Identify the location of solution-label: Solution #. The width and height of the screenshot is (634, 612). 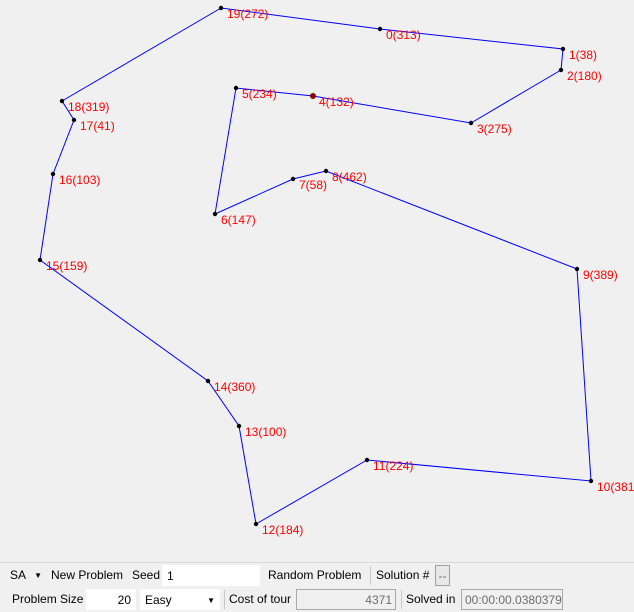
(403, 575).